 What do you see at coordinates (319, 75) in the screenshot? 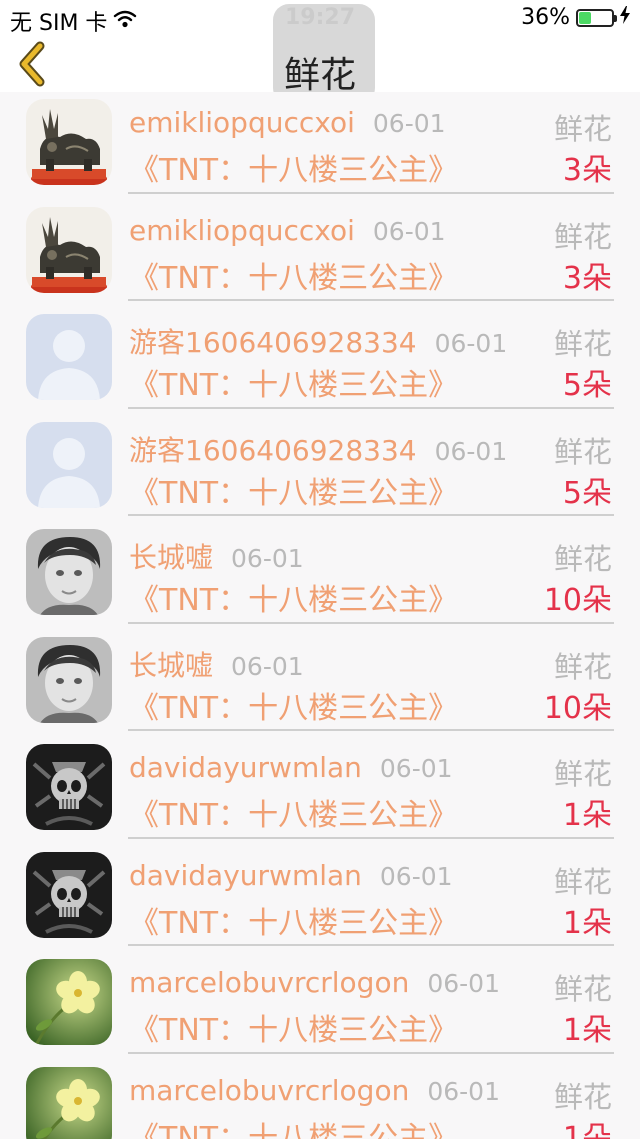
I see `page-title: 鲜花` at bounding box center [319, 75].